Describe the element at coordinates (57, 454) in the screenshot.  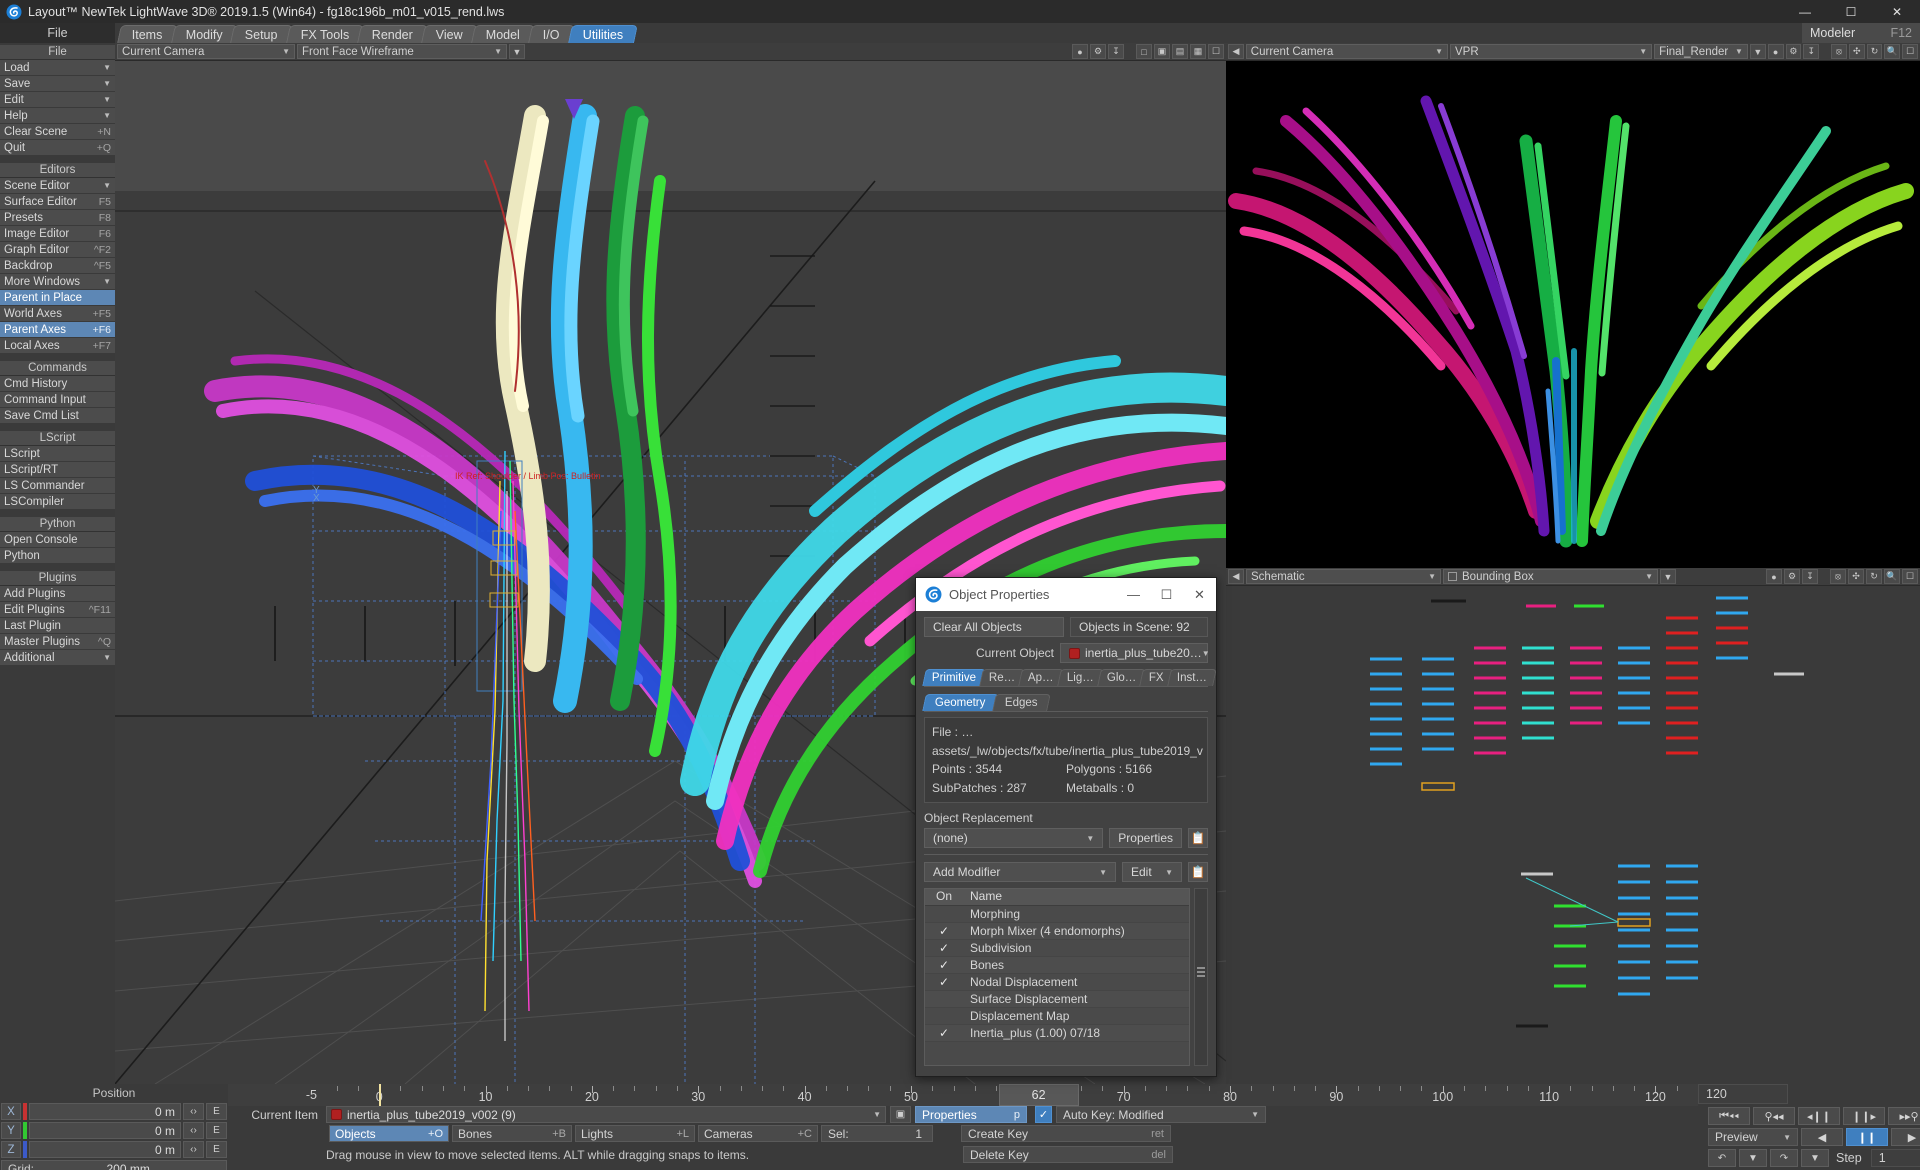
I see `sidebar-item-lscript: LScript` at that location.